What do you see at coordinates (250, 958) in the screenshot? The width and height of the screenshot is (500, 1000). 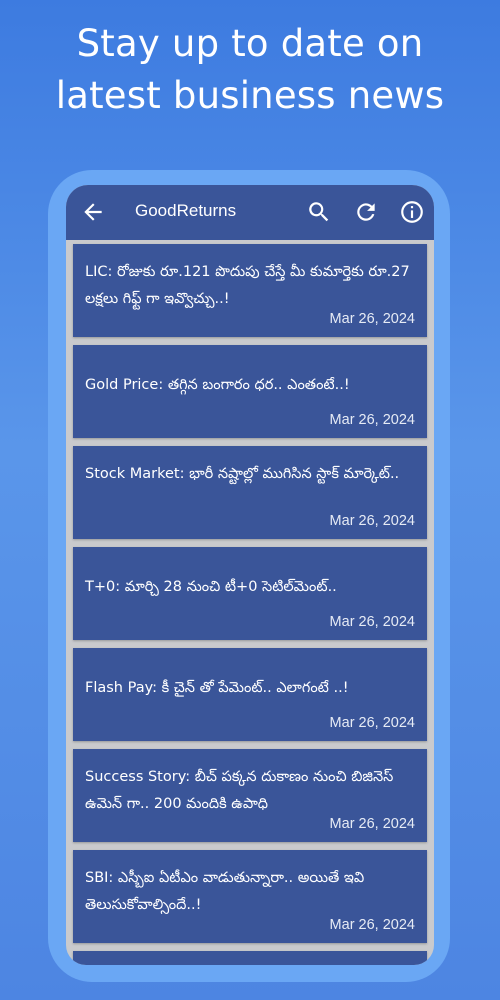 I see `news-card-partial` at bounding box center [250, 958].